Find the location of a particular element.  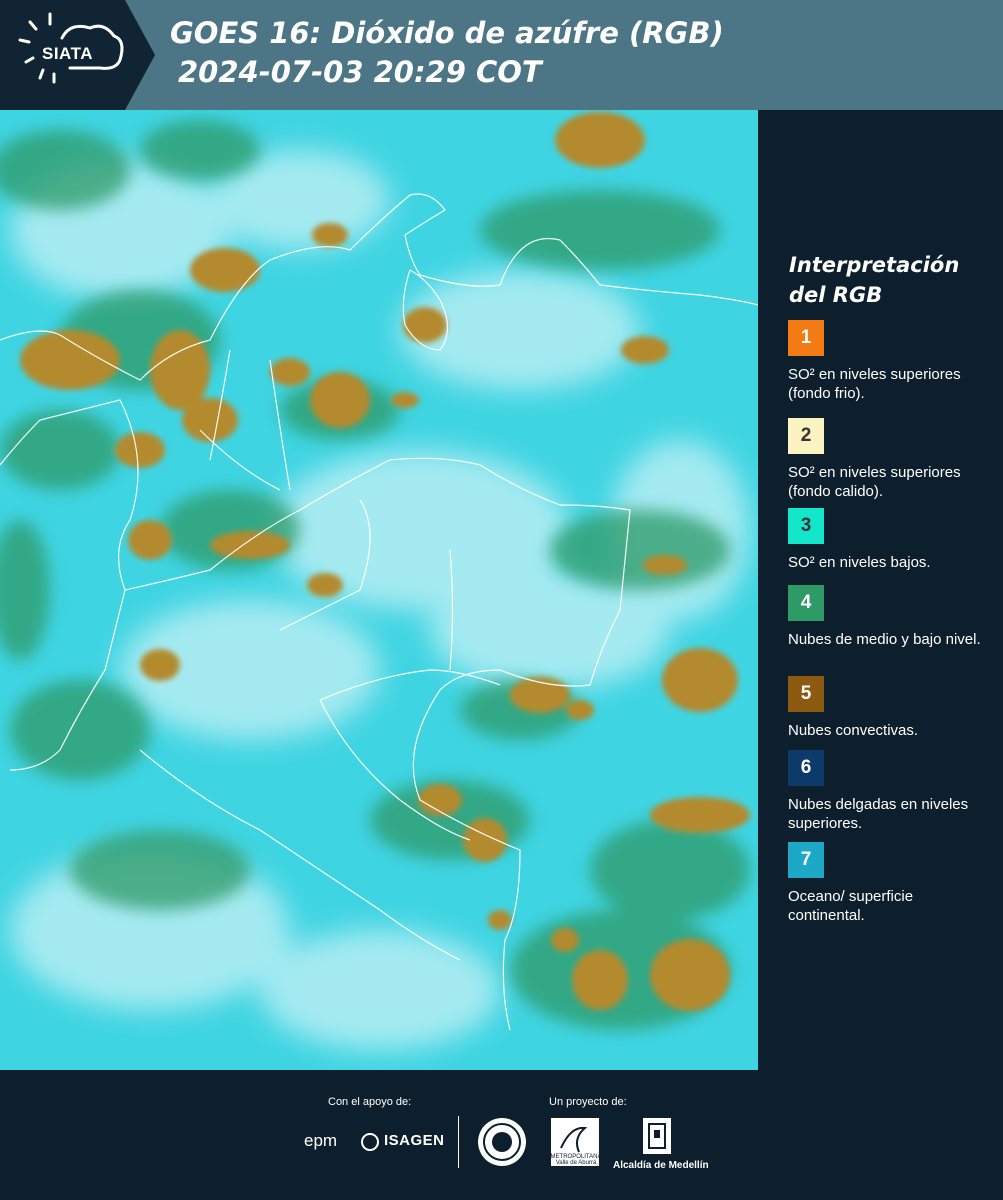

legend-item-6: 6 Nubes delgadas en niveles superiores. is located at coordinates (888, 791).